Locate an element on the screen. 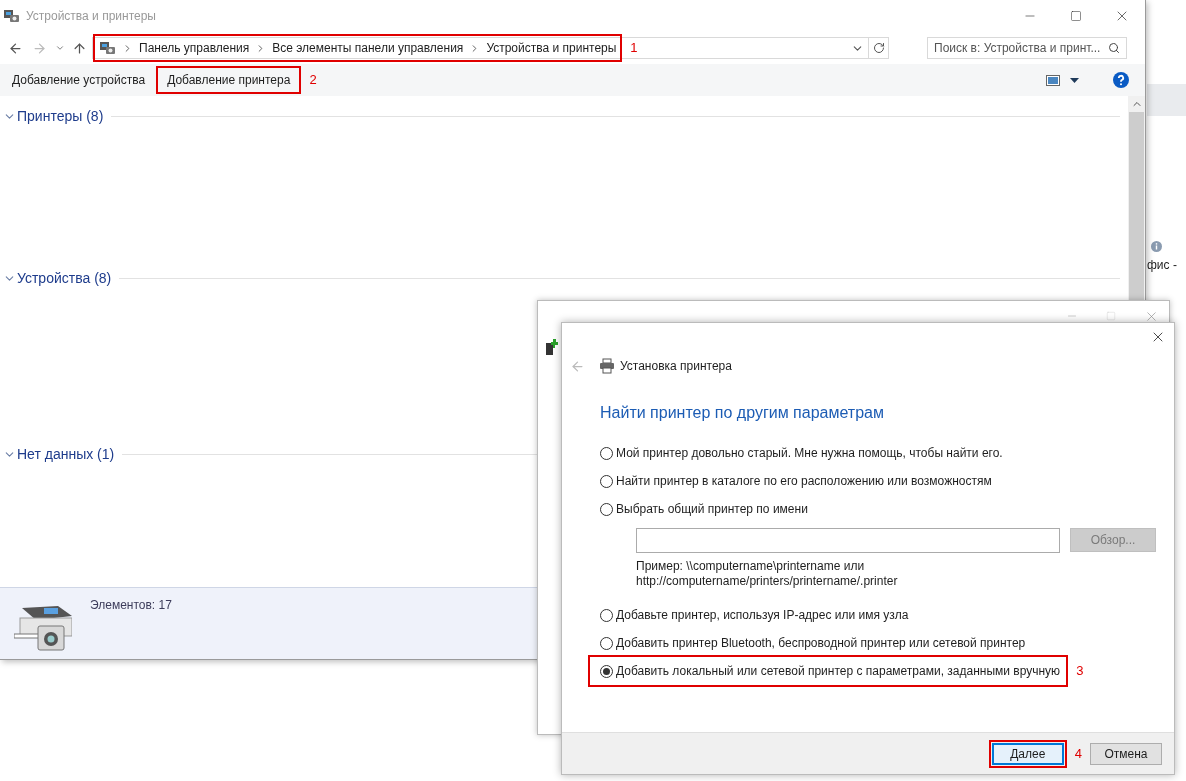 This screenshot has width=1186, height=781. command-button: Добавление устройства is located at coordinates (79, 80).